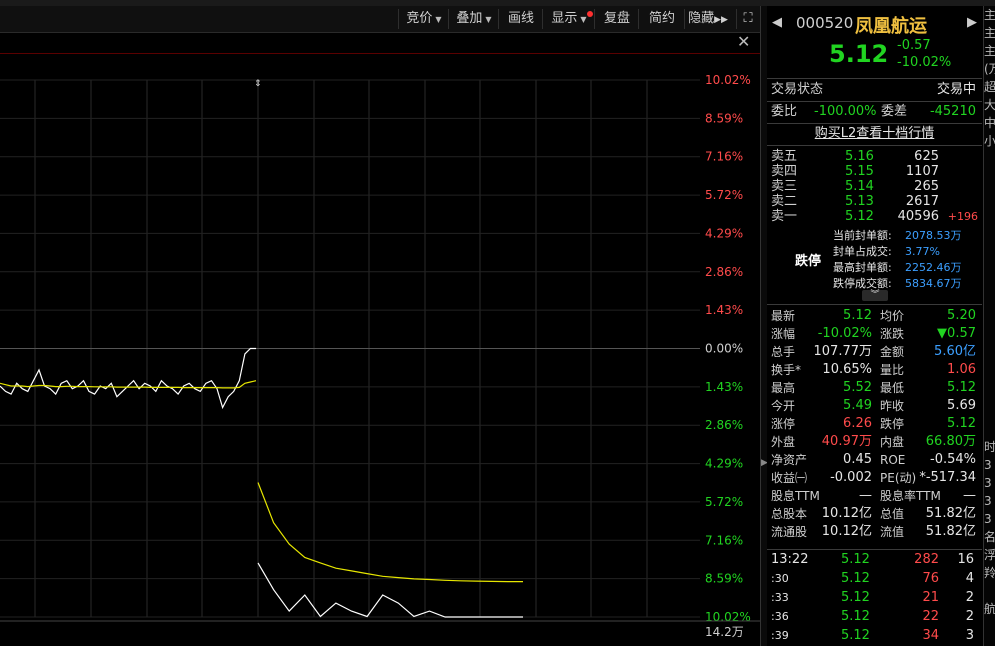 This screenshot has width=995, height=646. What do you see at coordinates (953, 459) in the screenshot?
I see `stat-value: -0.54%` at bounding box center [953, 459].